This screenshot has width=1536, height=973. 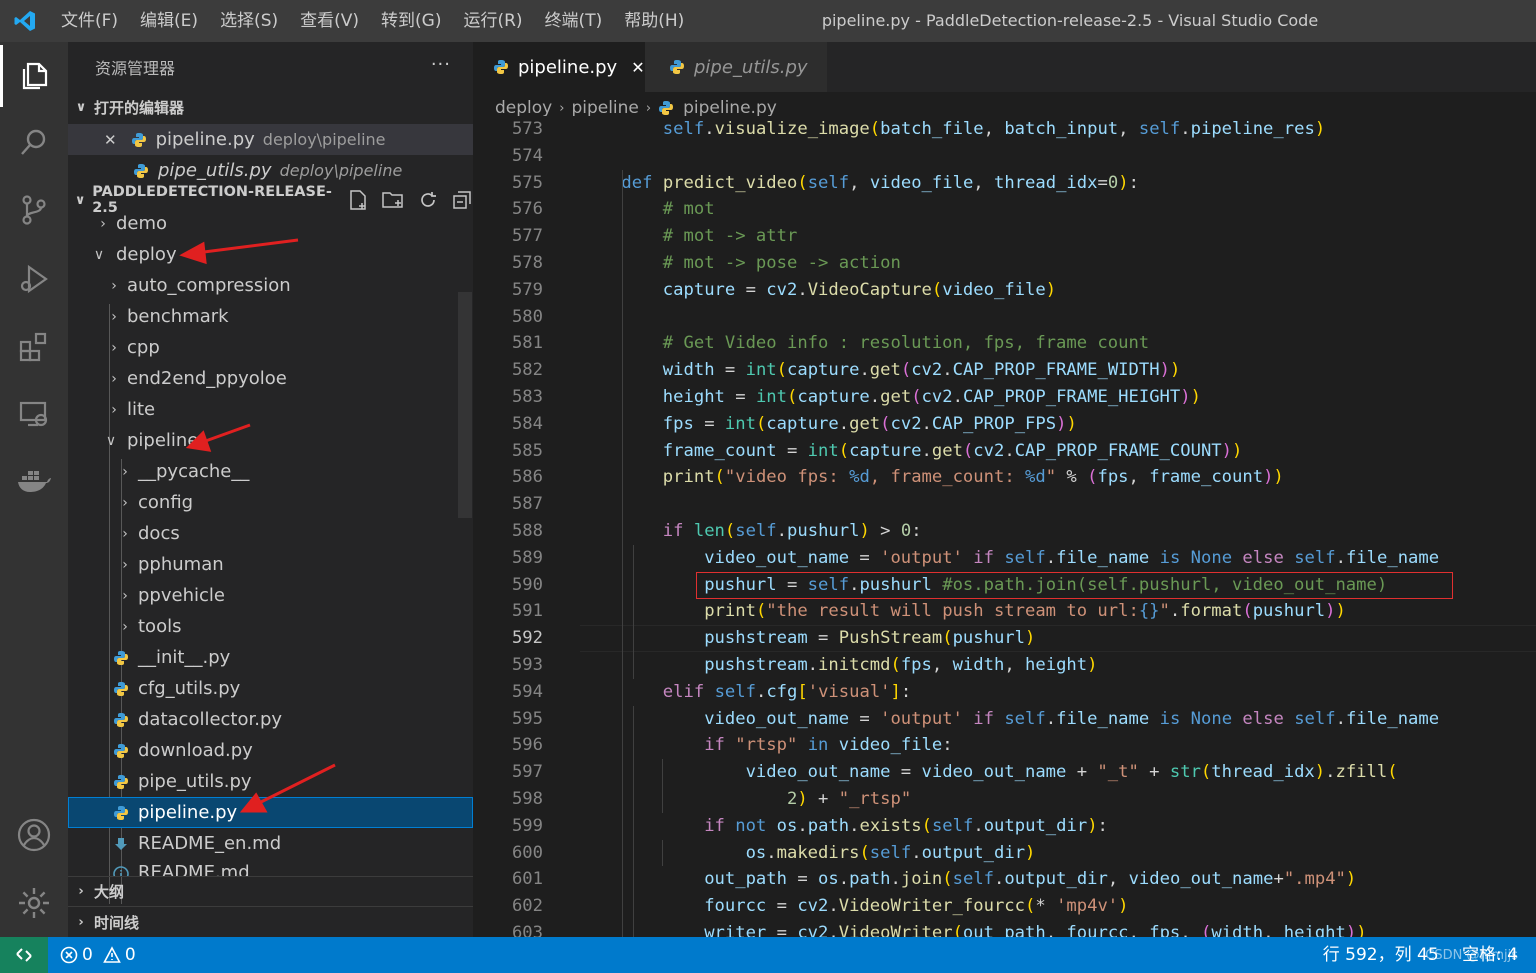 What do you see at coordinates (1381, 955) in the screenshot?
I see `cursor-position: 行 592，列 45` at bounding box center [1381, 955].